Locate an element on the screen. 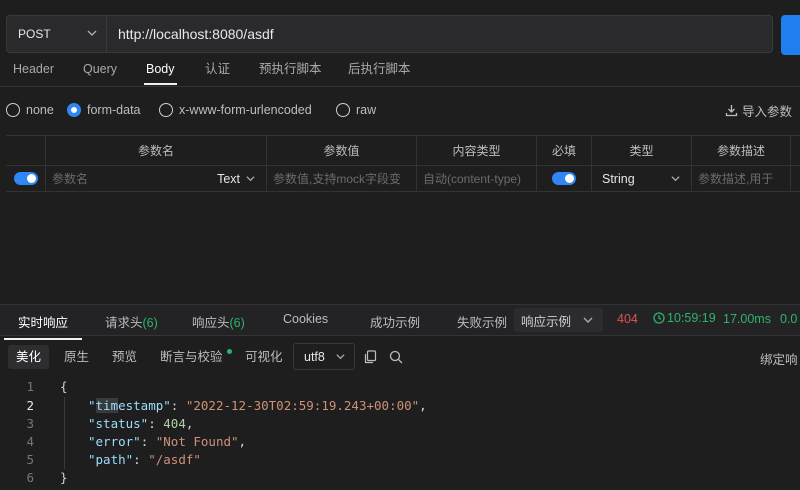  header-type: 类型 is located at coordinates (642, 150).